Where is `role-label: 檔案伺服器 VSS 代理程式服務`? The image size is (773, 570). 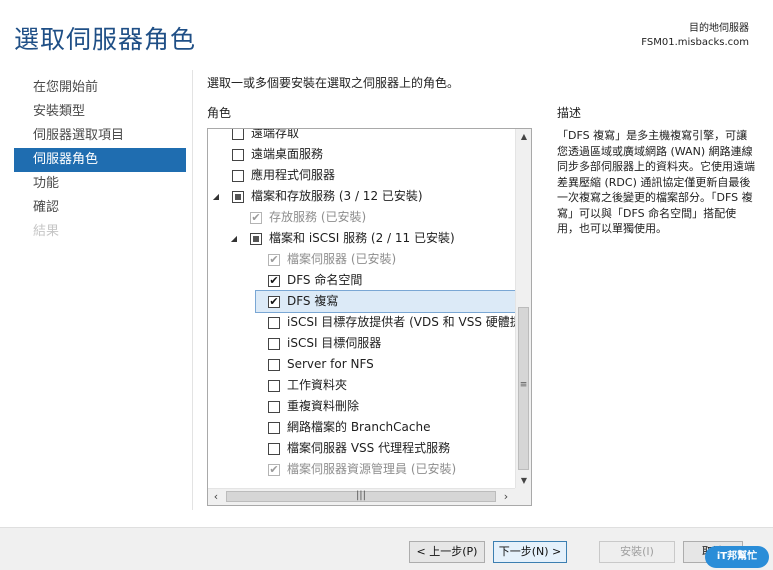
role-label: 檔案伺服器 VSS 代理程式服務 is located at coordinates (369, 448).